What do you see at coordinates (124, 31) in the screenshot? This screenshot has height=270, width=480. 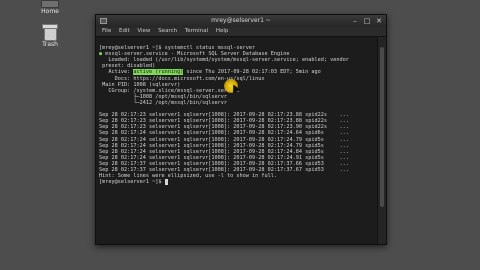 I see `menu-edit: Edit` at bounding box center [124, 31].